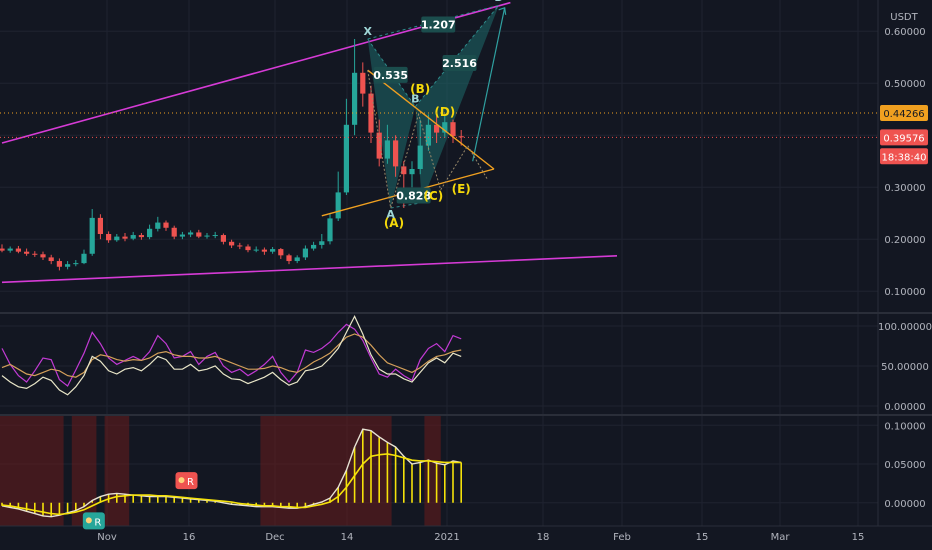  I want to click on price-tick-label: 0.50000, so click(904, 84).